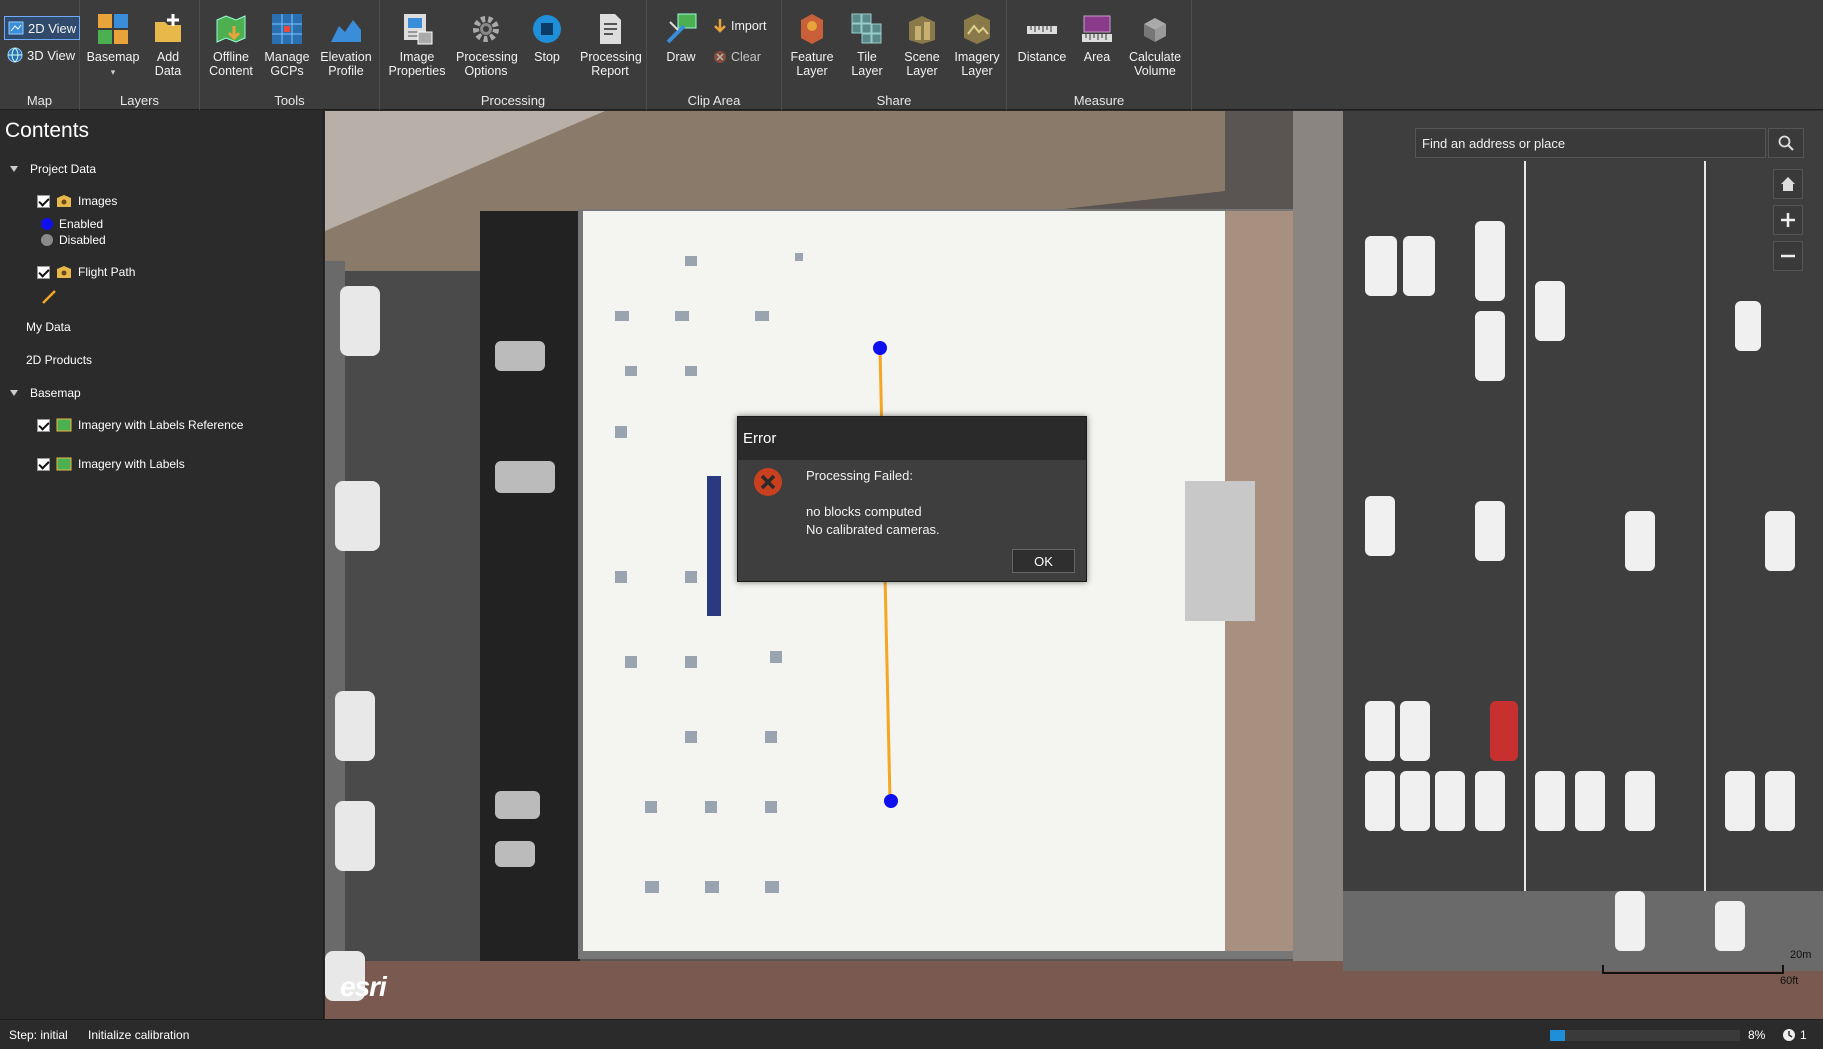 The width and height of the screenshot is (1823, 1049). What do you see at coordinates (1155, 64) in the screenshot?
I see `calculate-volume-label: Calculate Volume` at bounding box center [1155, 64].